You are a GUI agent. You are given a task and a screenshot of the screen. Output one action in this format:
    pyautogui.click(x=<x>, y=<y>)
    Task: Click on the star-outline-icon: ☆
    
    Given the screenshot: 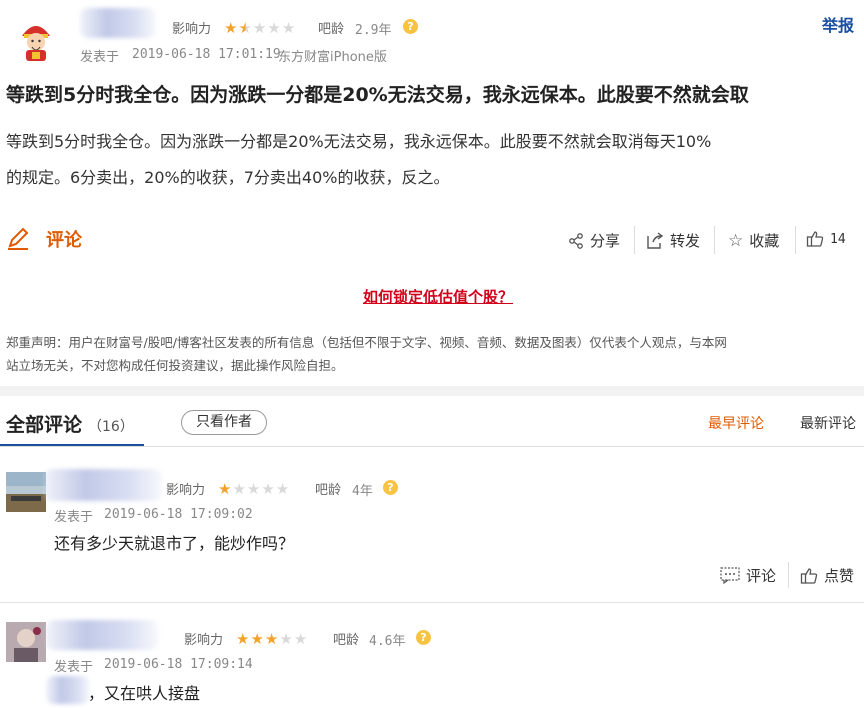 What is the action you would take?
    pyautogui.click(x=736, y=240)
    